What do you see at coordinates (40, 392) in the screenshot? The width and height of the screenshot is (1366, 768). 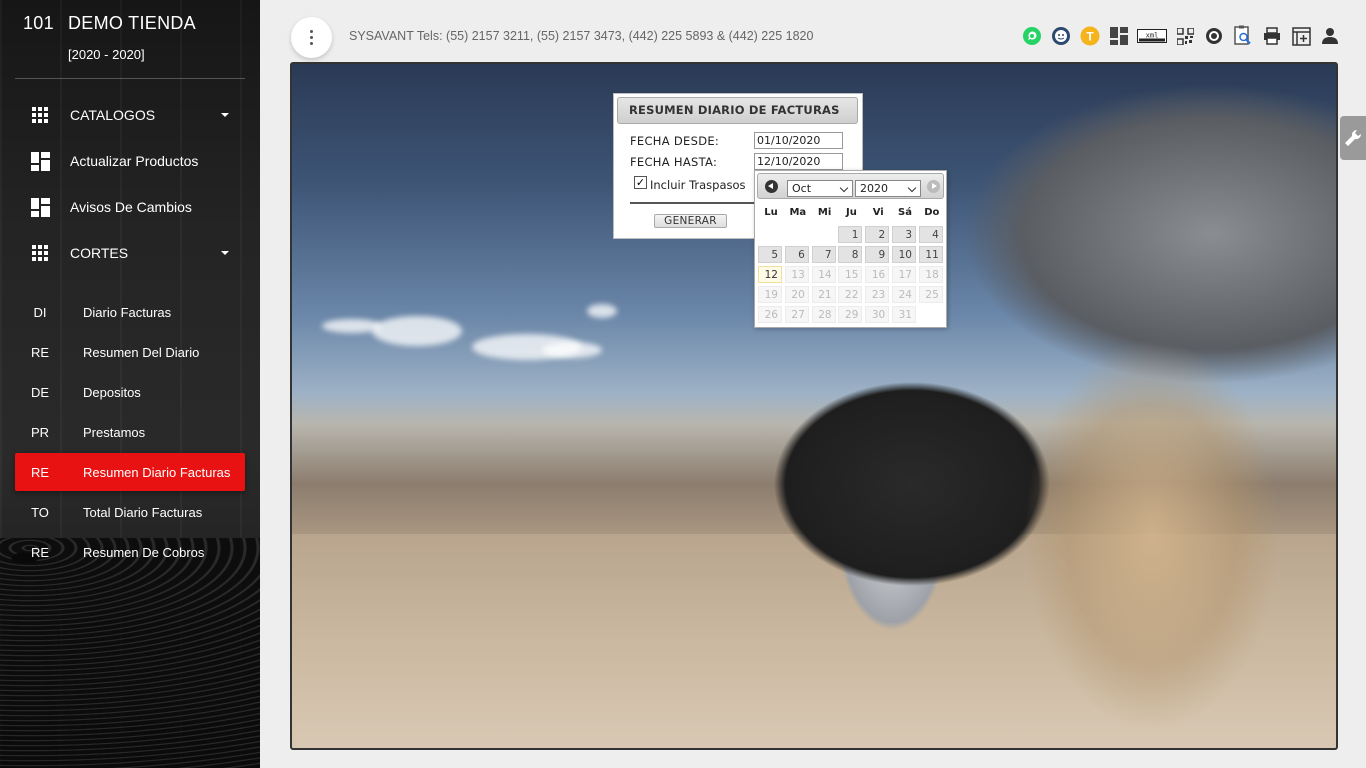 I see `subitem-abbr: DE` at bounding box center [40, 392].